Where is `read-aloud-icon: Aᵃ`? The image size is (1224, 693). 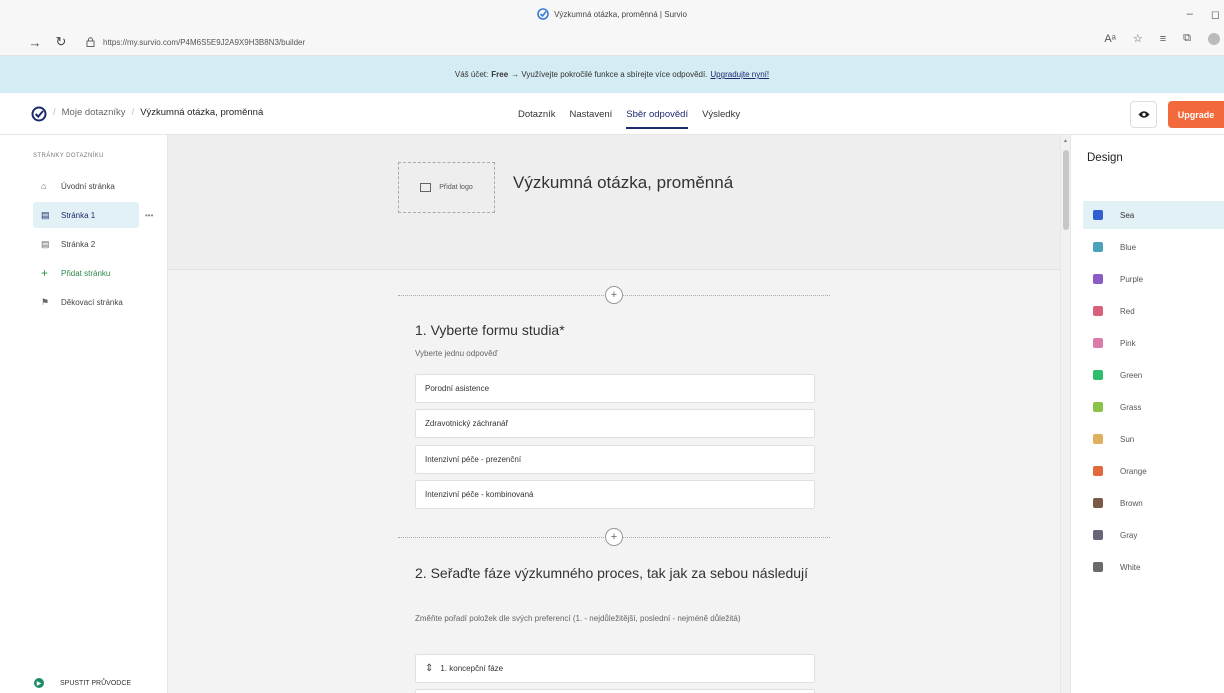 read-aloud-icon: Aᵃ is located at coordinates (1109, 39).